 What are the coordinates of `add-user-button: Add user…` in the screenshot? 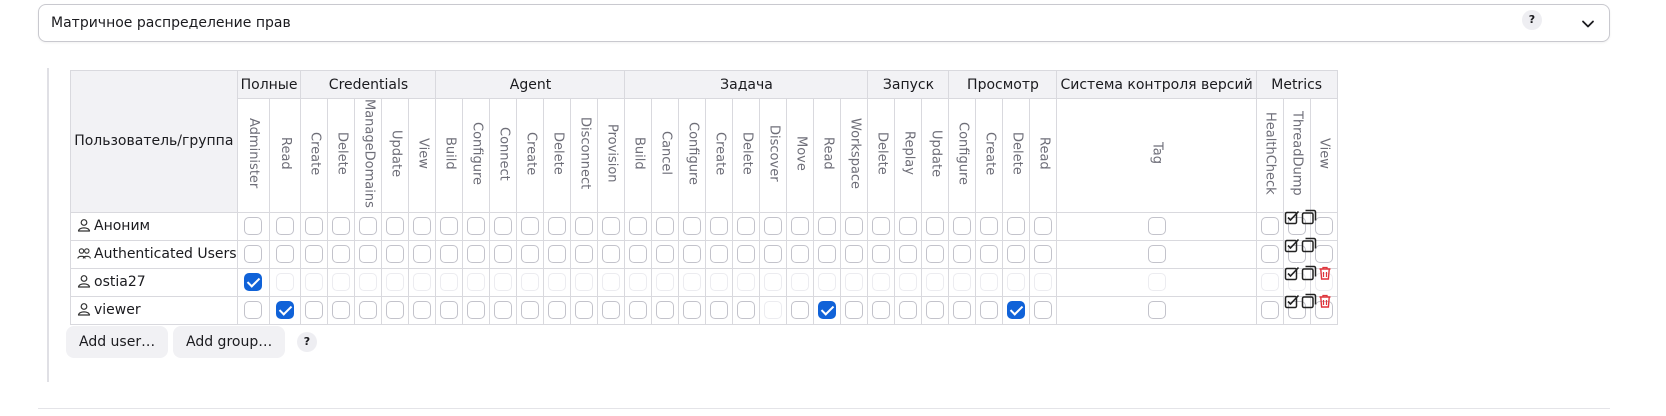 It's located at (117, 342).